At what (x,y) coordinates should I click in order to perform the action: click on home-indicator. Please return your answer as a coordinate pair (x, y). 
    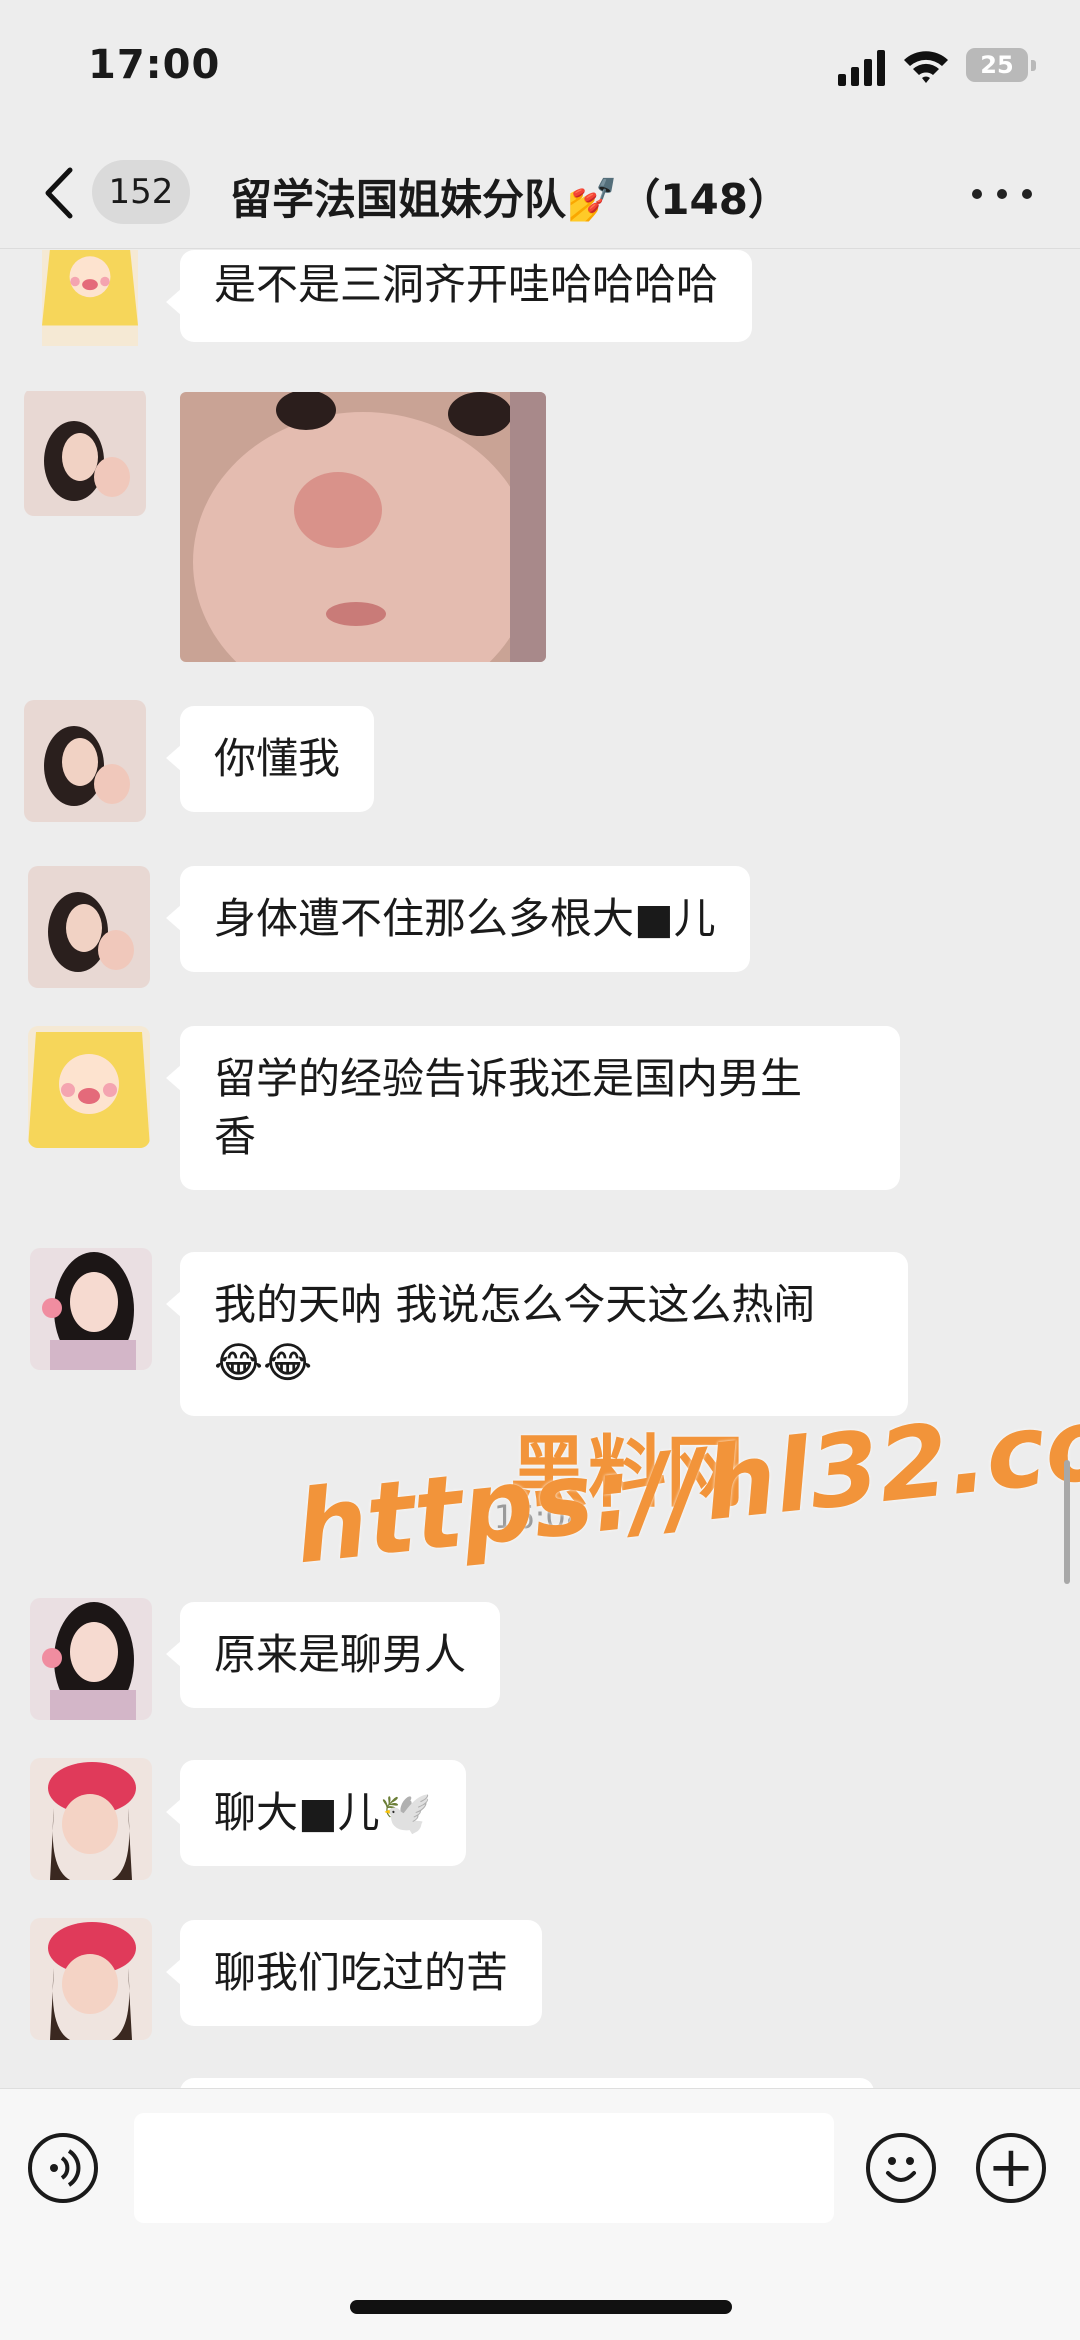
    Looking at the image, I should click on (541, 2307).